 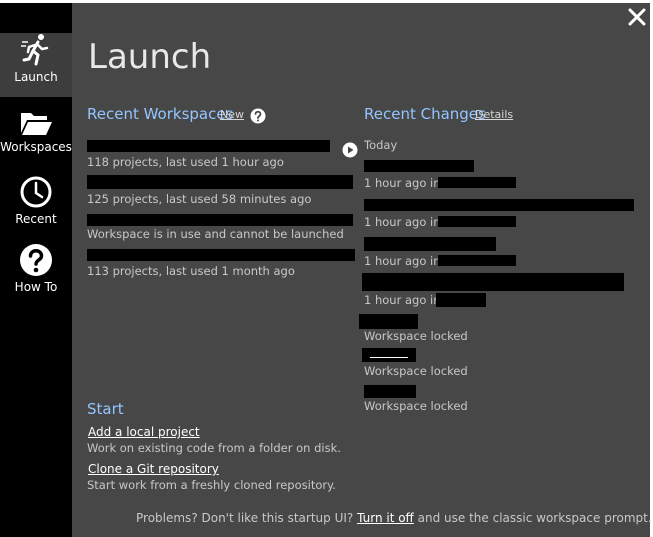 I want to click on recent-workspaces-heading: Recent Workspaces, so click(x=160, y=114).